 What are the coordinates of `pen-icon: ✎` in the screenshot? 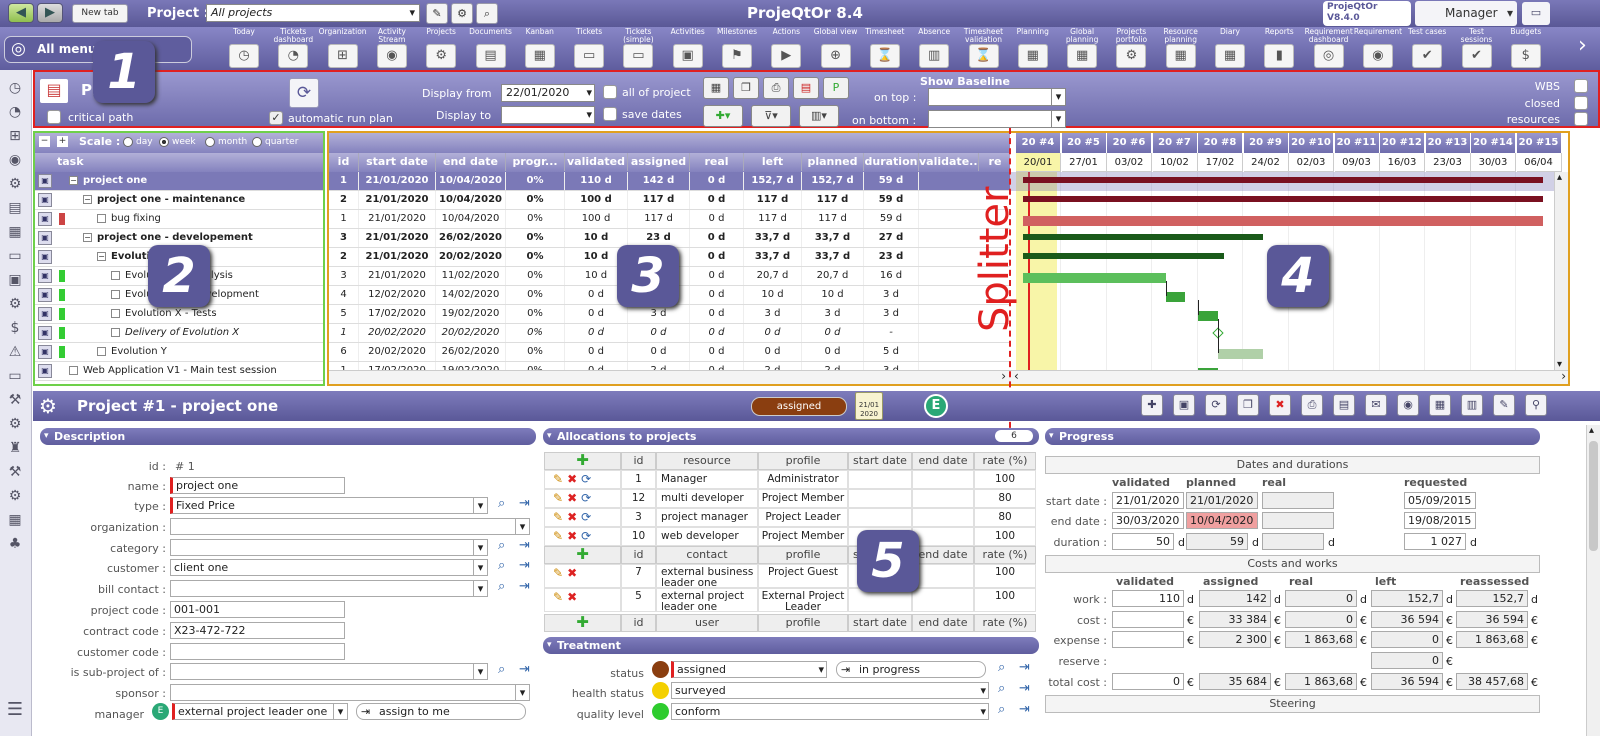 It's located at (437, 13).